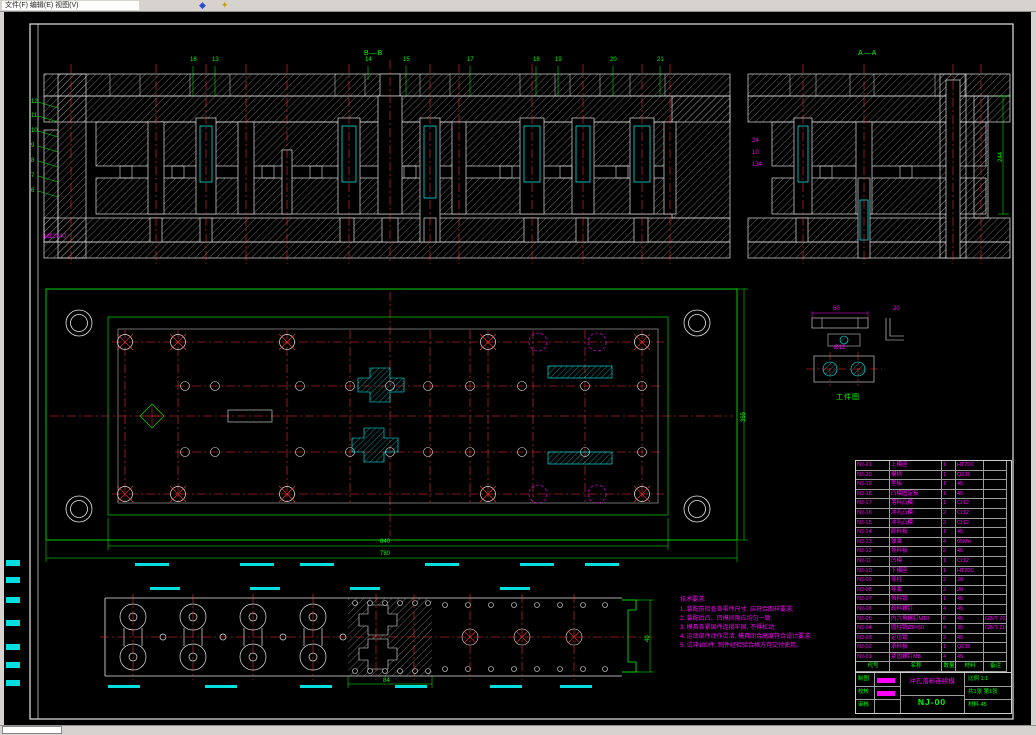 This screenshot has height=735, width=1036. Describe the element at coordinates (886, 680) in the screenshot. I see `signature-mark` at that location.